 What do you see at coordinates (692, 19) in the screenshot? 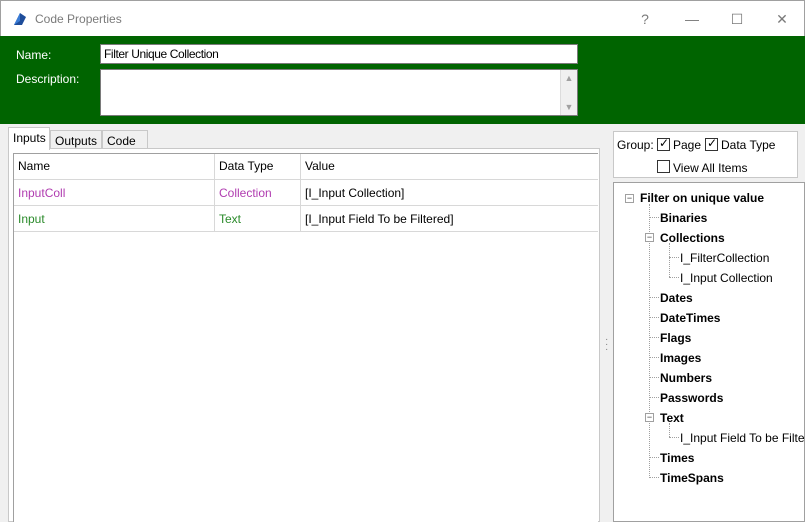
I see `minimize-button: —` at bounding box center [692, 19].